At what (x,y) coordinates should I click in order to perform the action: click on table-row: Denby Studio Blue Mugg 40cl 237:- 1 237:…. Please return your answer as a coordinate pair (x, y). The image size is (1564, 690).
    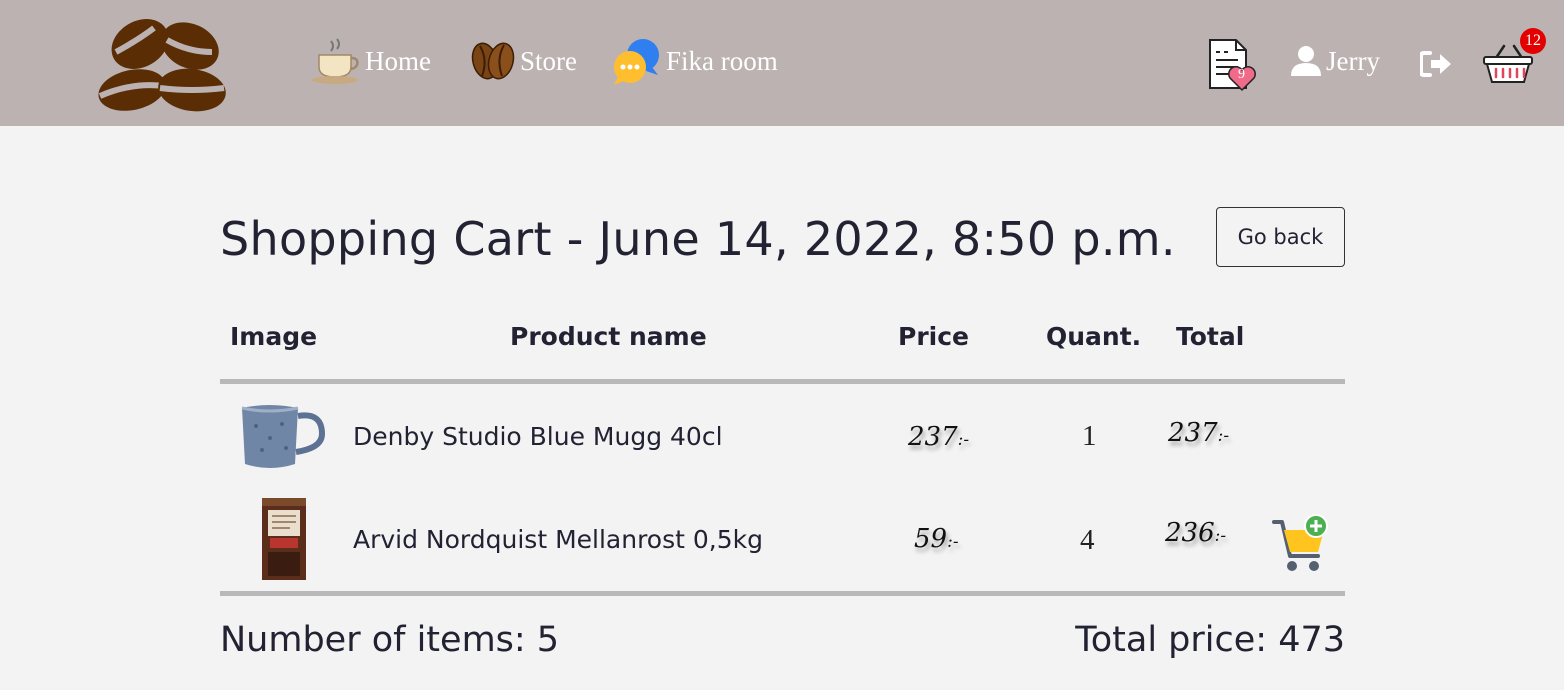
    Looking at the image, I should click on (782, 438).